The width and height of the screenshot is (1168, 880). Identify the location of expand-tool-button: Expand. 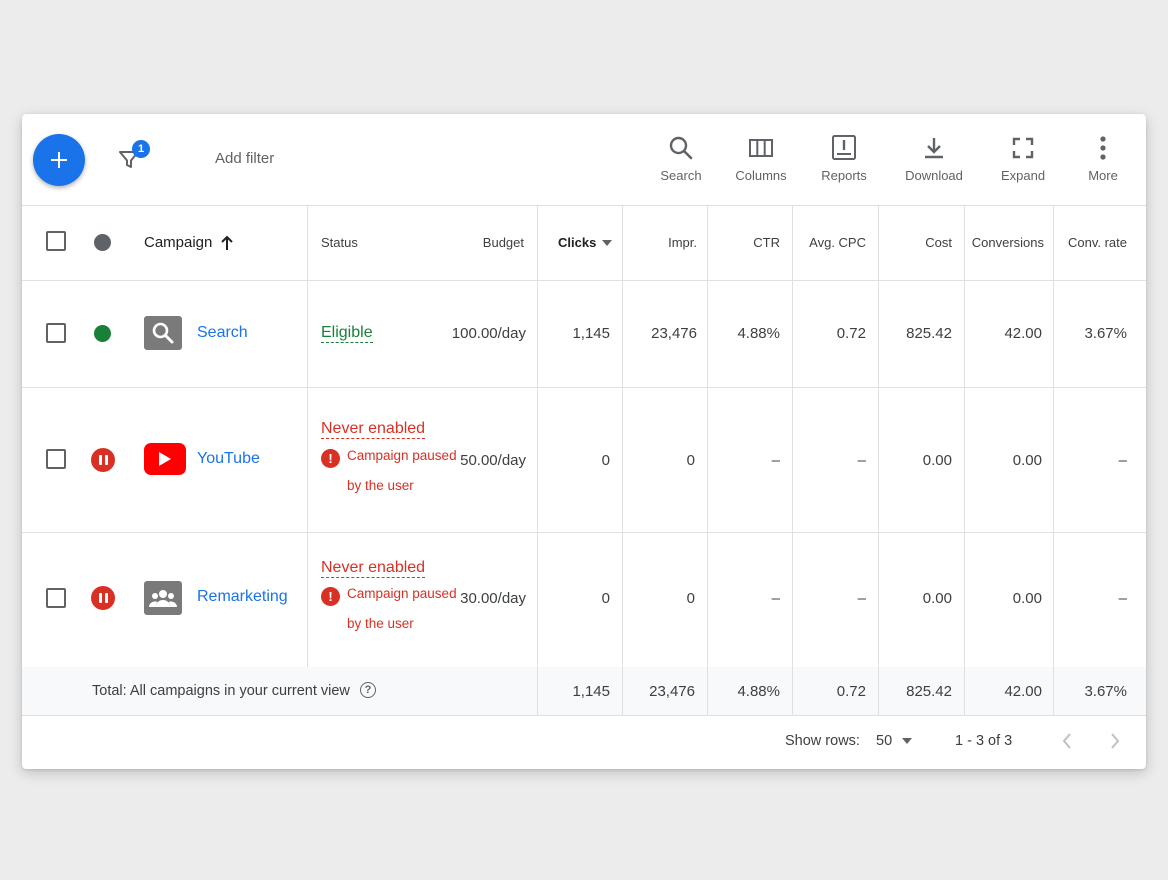
(1023, 160).